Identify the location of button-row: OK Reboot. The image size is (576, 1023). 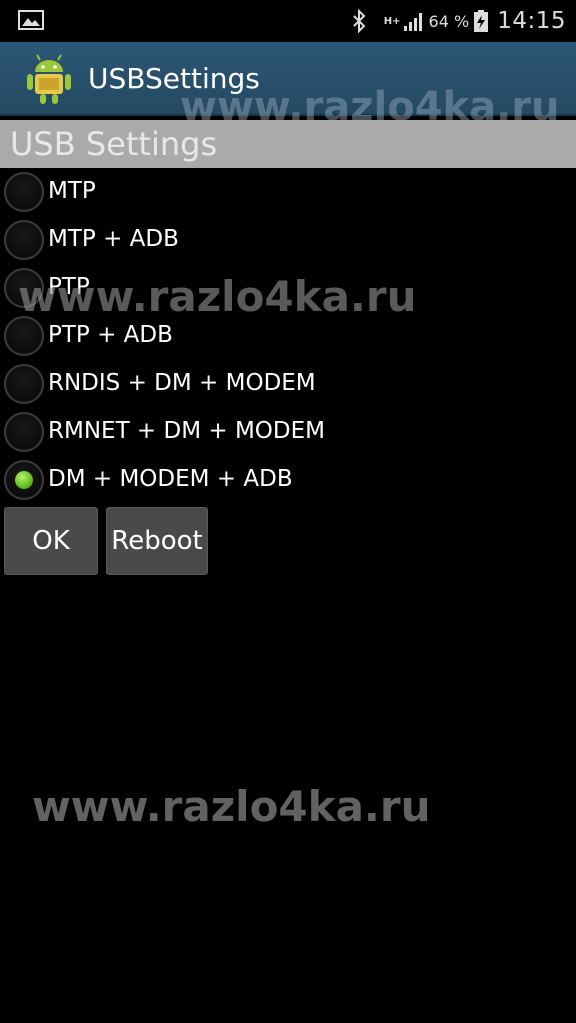
(106, 541).